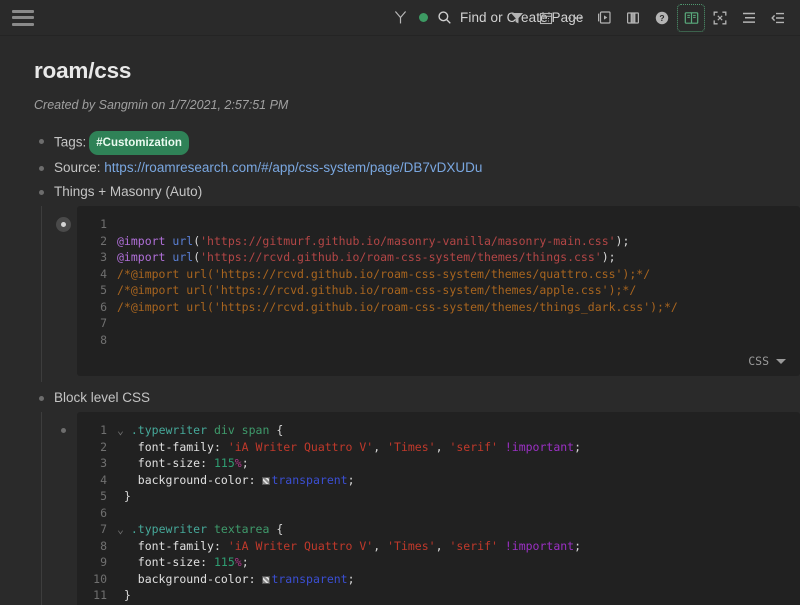 The height and width of the screenshot is (605, 800). I want to click on list-icon, so click(749, 18).